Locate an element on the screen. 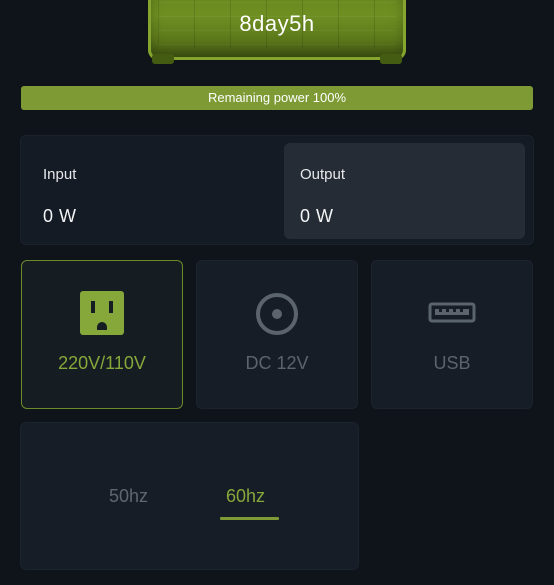  power-station-illustration: 8day5h is located at coordinates (277, 32).